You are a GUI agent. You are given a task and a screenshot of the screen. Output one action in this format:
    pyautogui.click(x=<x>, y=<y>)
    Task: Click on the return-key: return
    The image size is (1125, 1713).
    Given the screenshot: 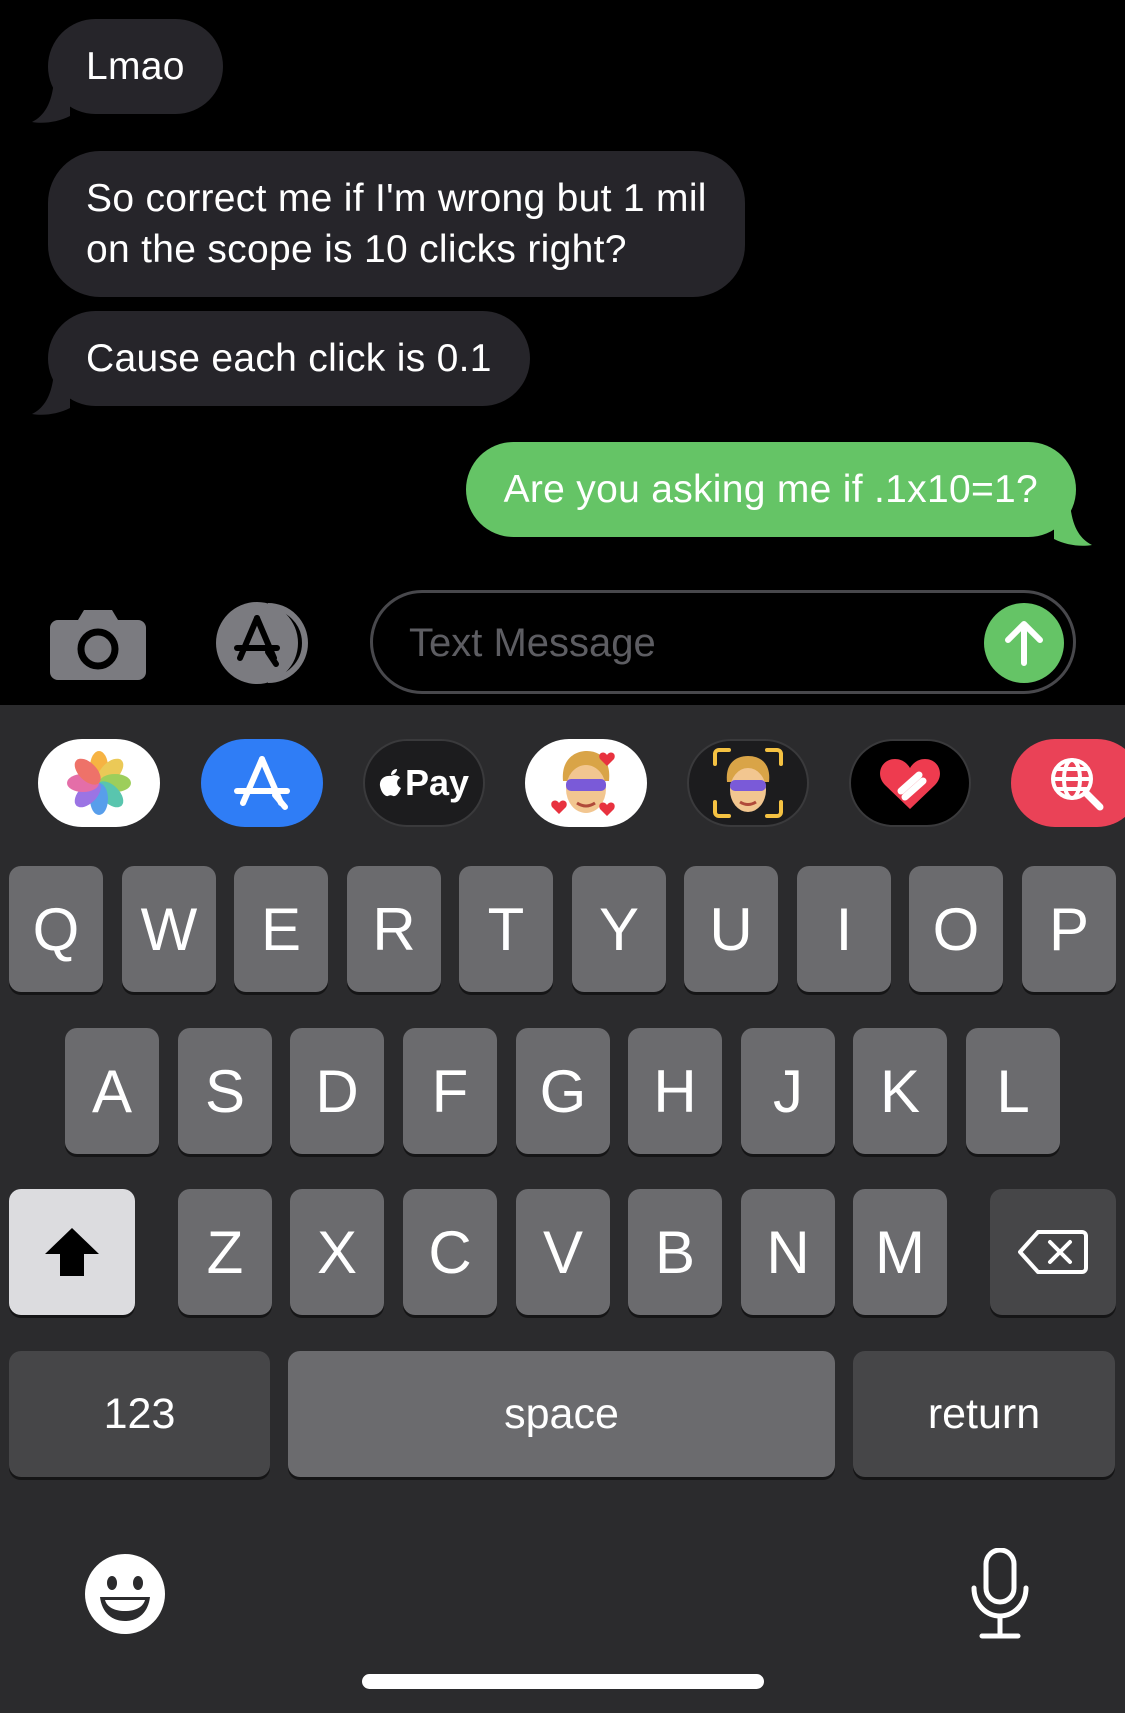 What is the action you would take?
    pyautogui.click(x=984, y=1414)
    